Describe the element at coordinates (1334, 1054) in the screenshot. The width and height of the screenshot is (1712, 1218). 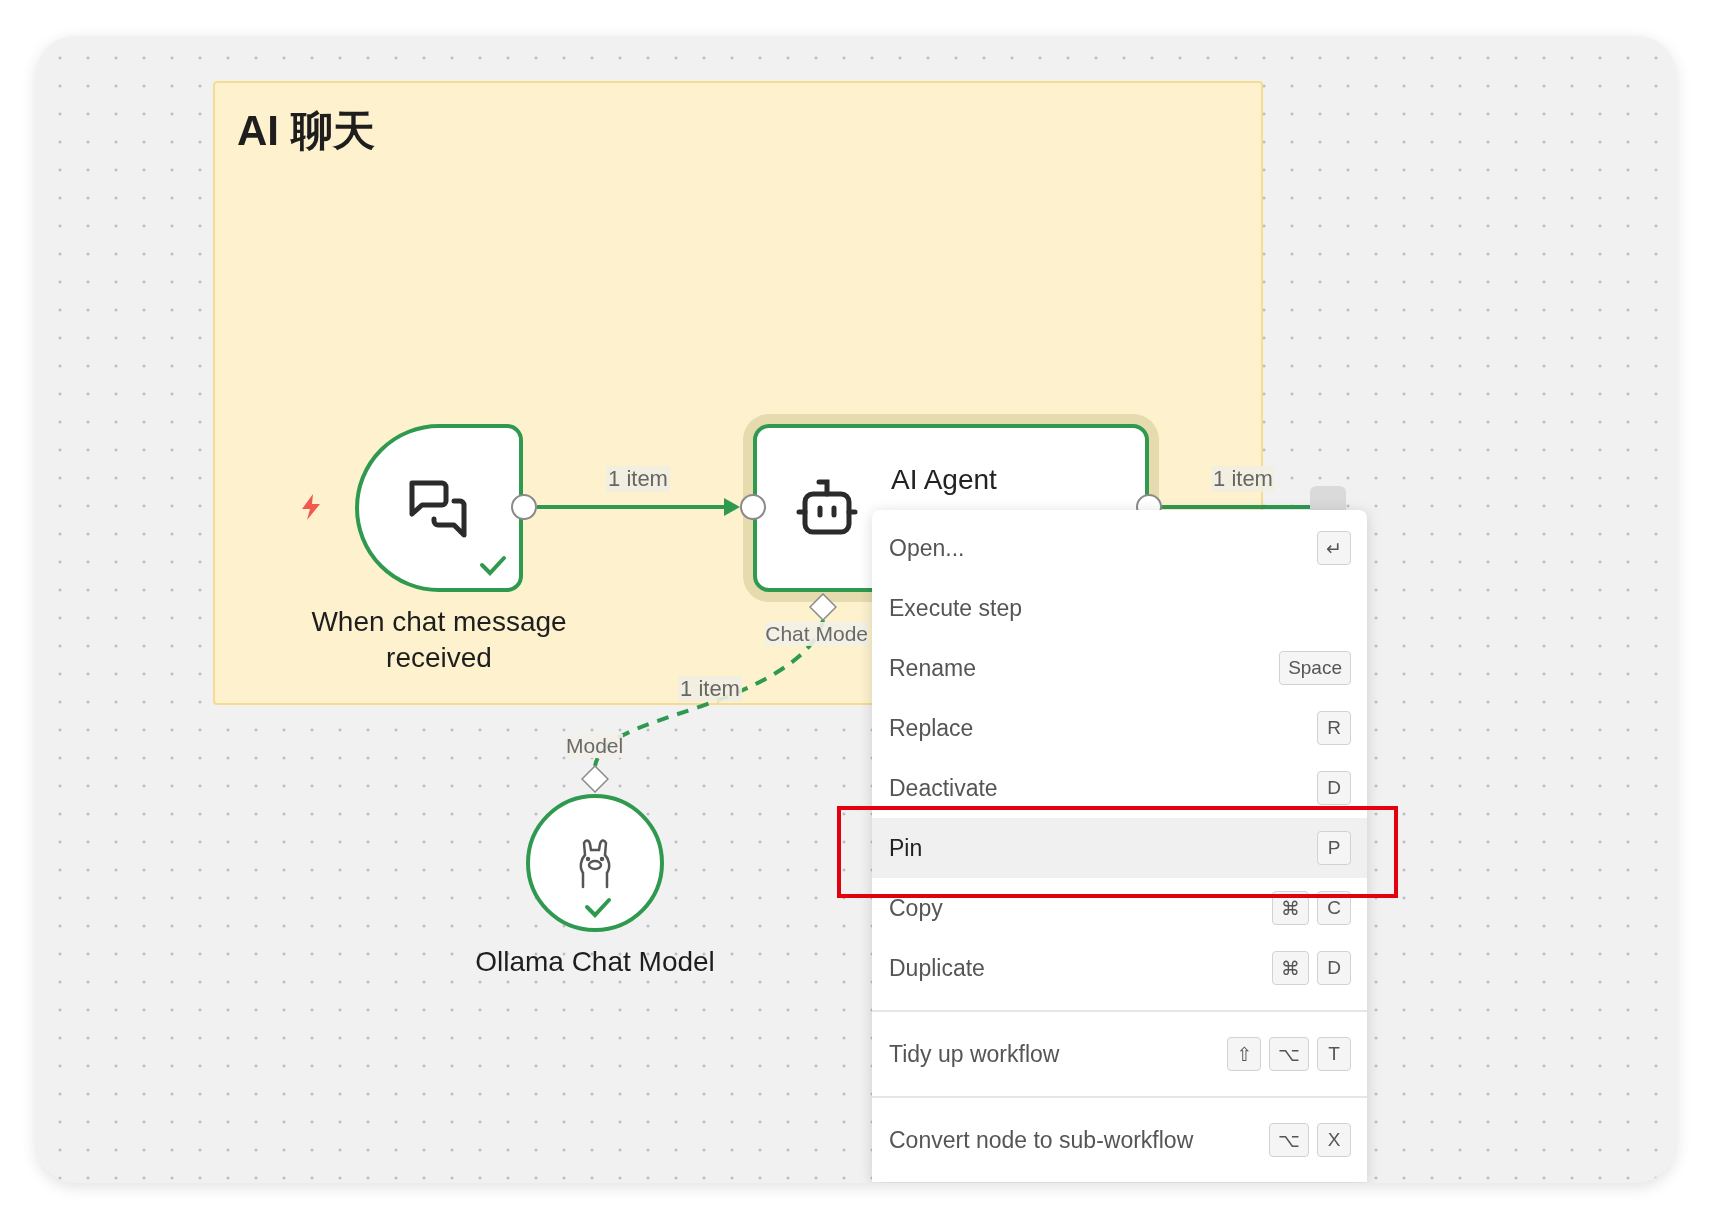
I see `shortcut-key: T` at that location.